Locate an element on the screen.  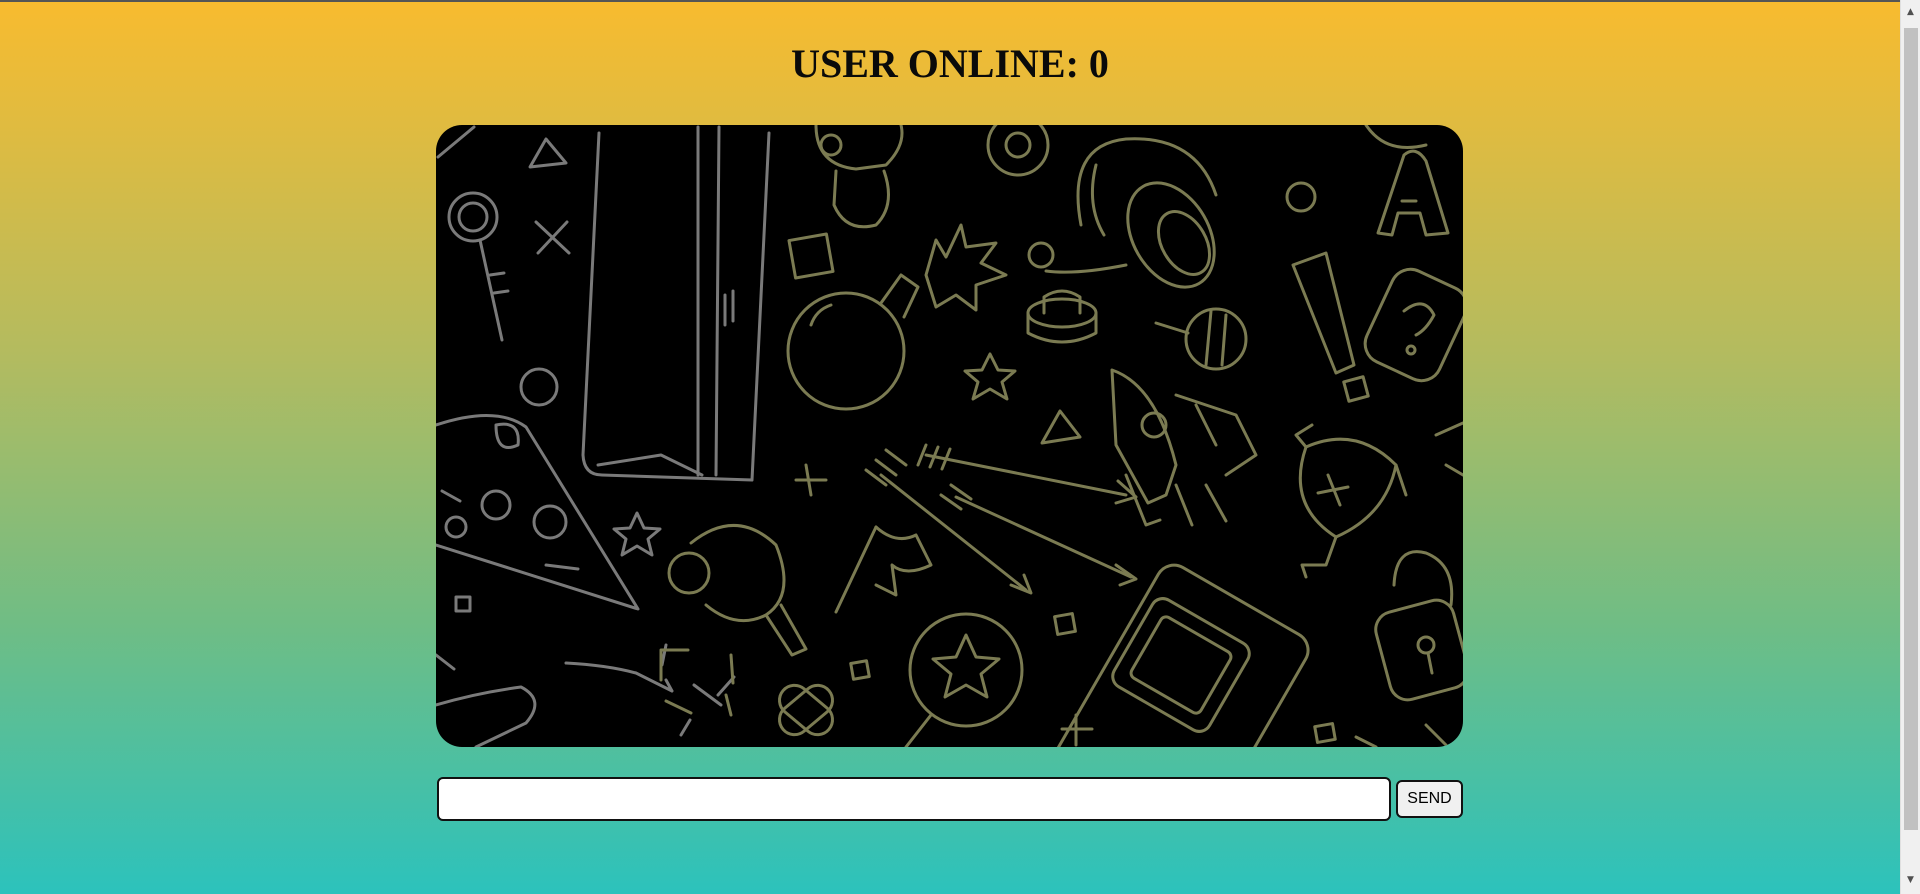
lollipop-icon is located at coordinates (1201, 339).